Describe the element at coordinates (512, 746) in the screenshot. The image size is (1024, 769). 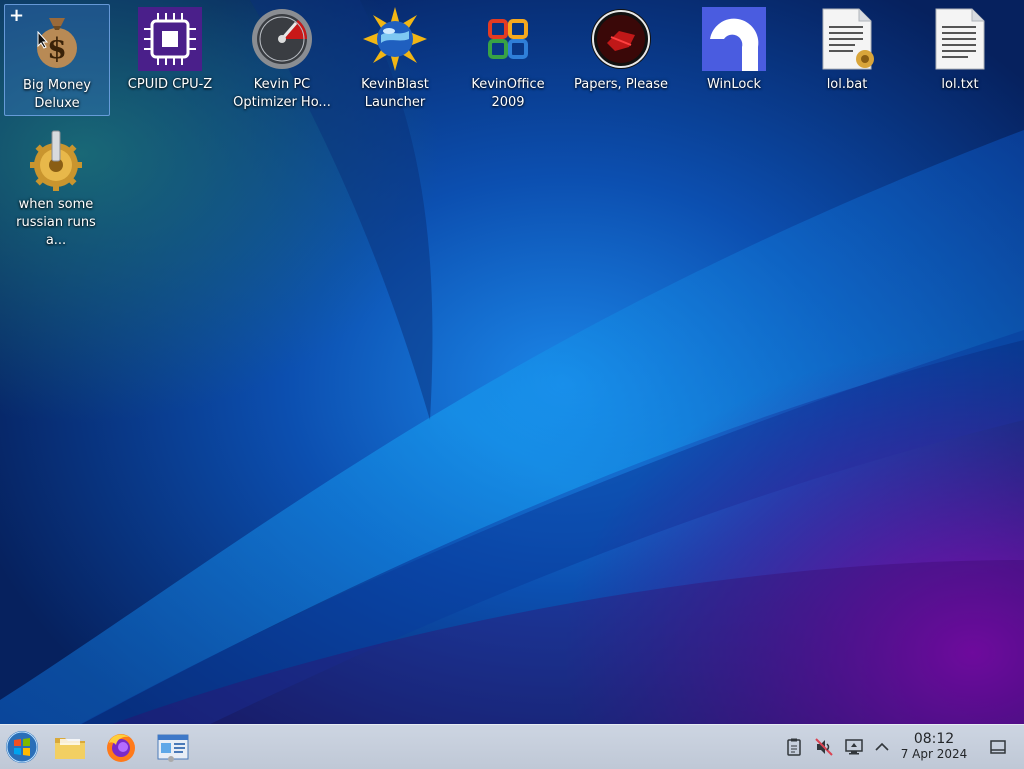
I see `taskbar: 08:12 7 Apr 2024` at that location.